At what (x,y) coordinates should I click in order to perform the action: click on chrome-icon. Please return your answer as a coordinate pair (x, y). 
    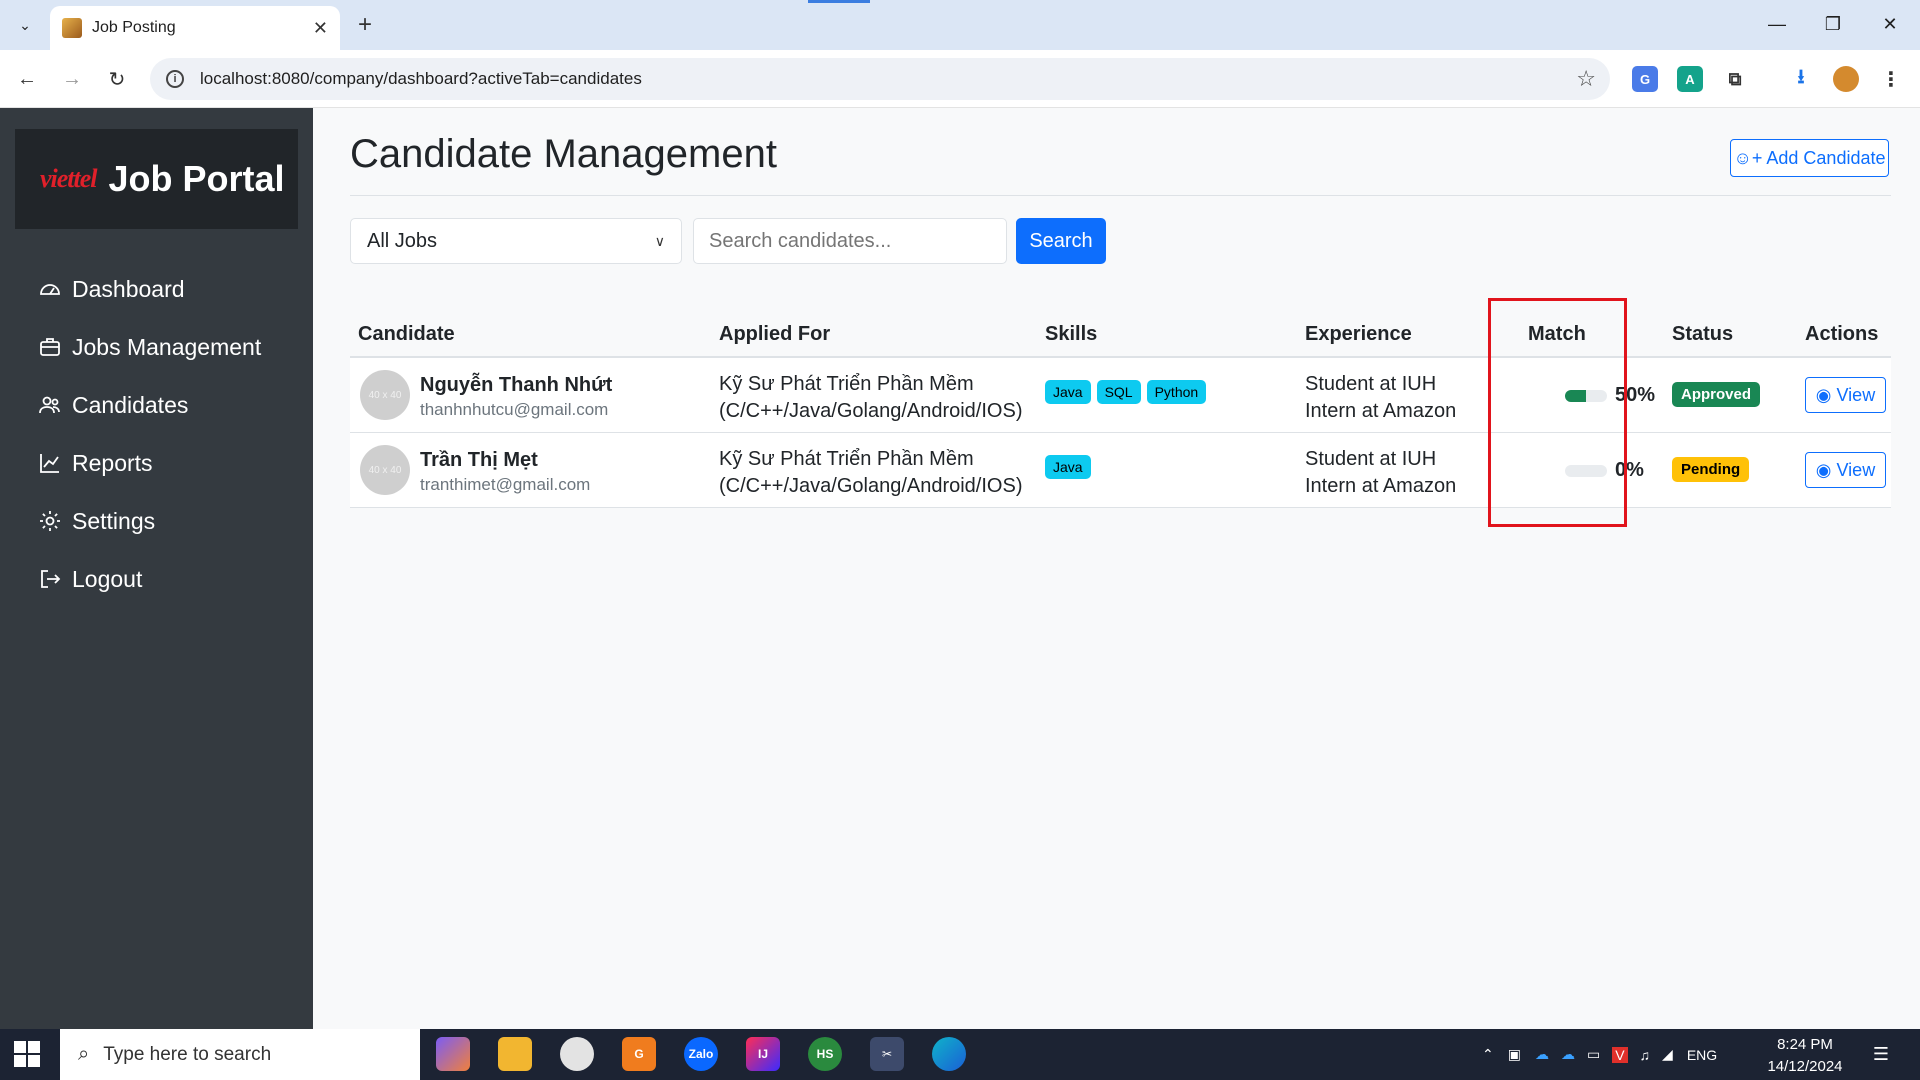
    Looking at the image, I should click on (577, 1054).